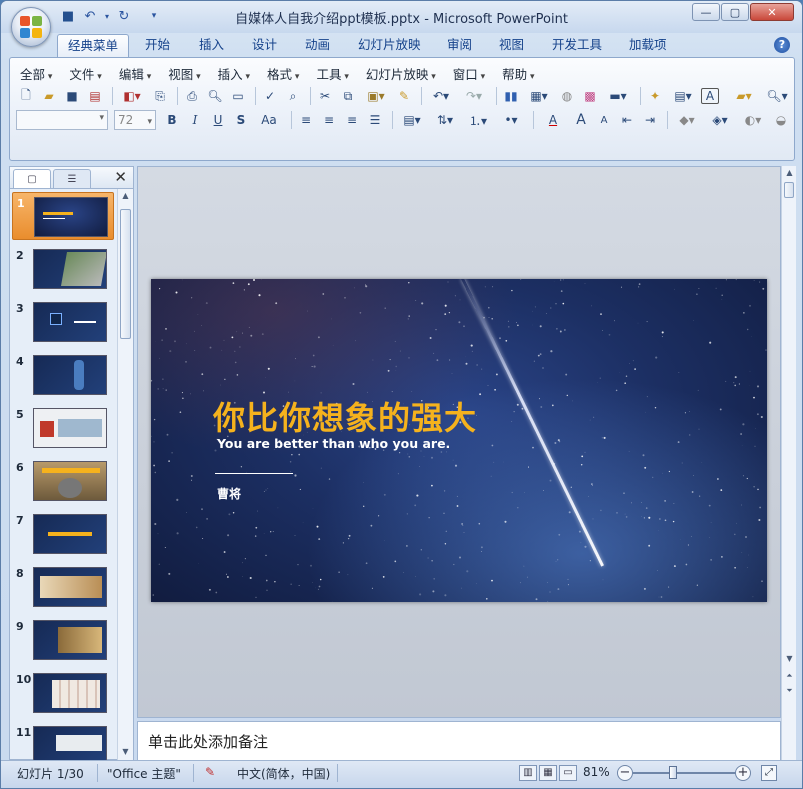 This screenshot has width=803, height=789. I want to click on slide-title: 你比你想象的强大, so click(345, 416).